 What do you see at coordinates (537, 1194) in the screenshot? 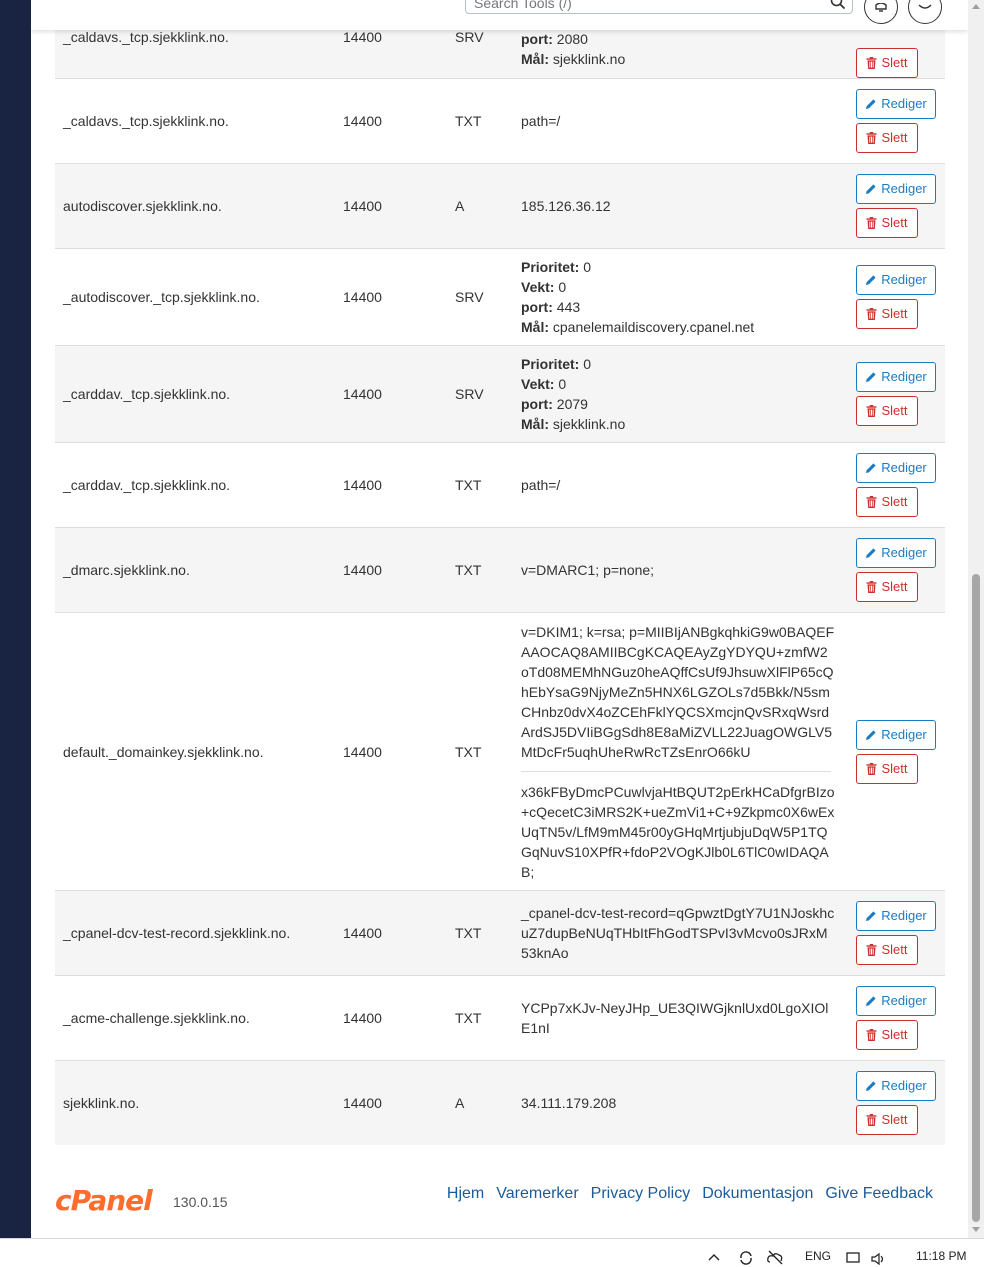
I see `footer-link-trademarks: Varemerker` at bounding box center [537, 1194].